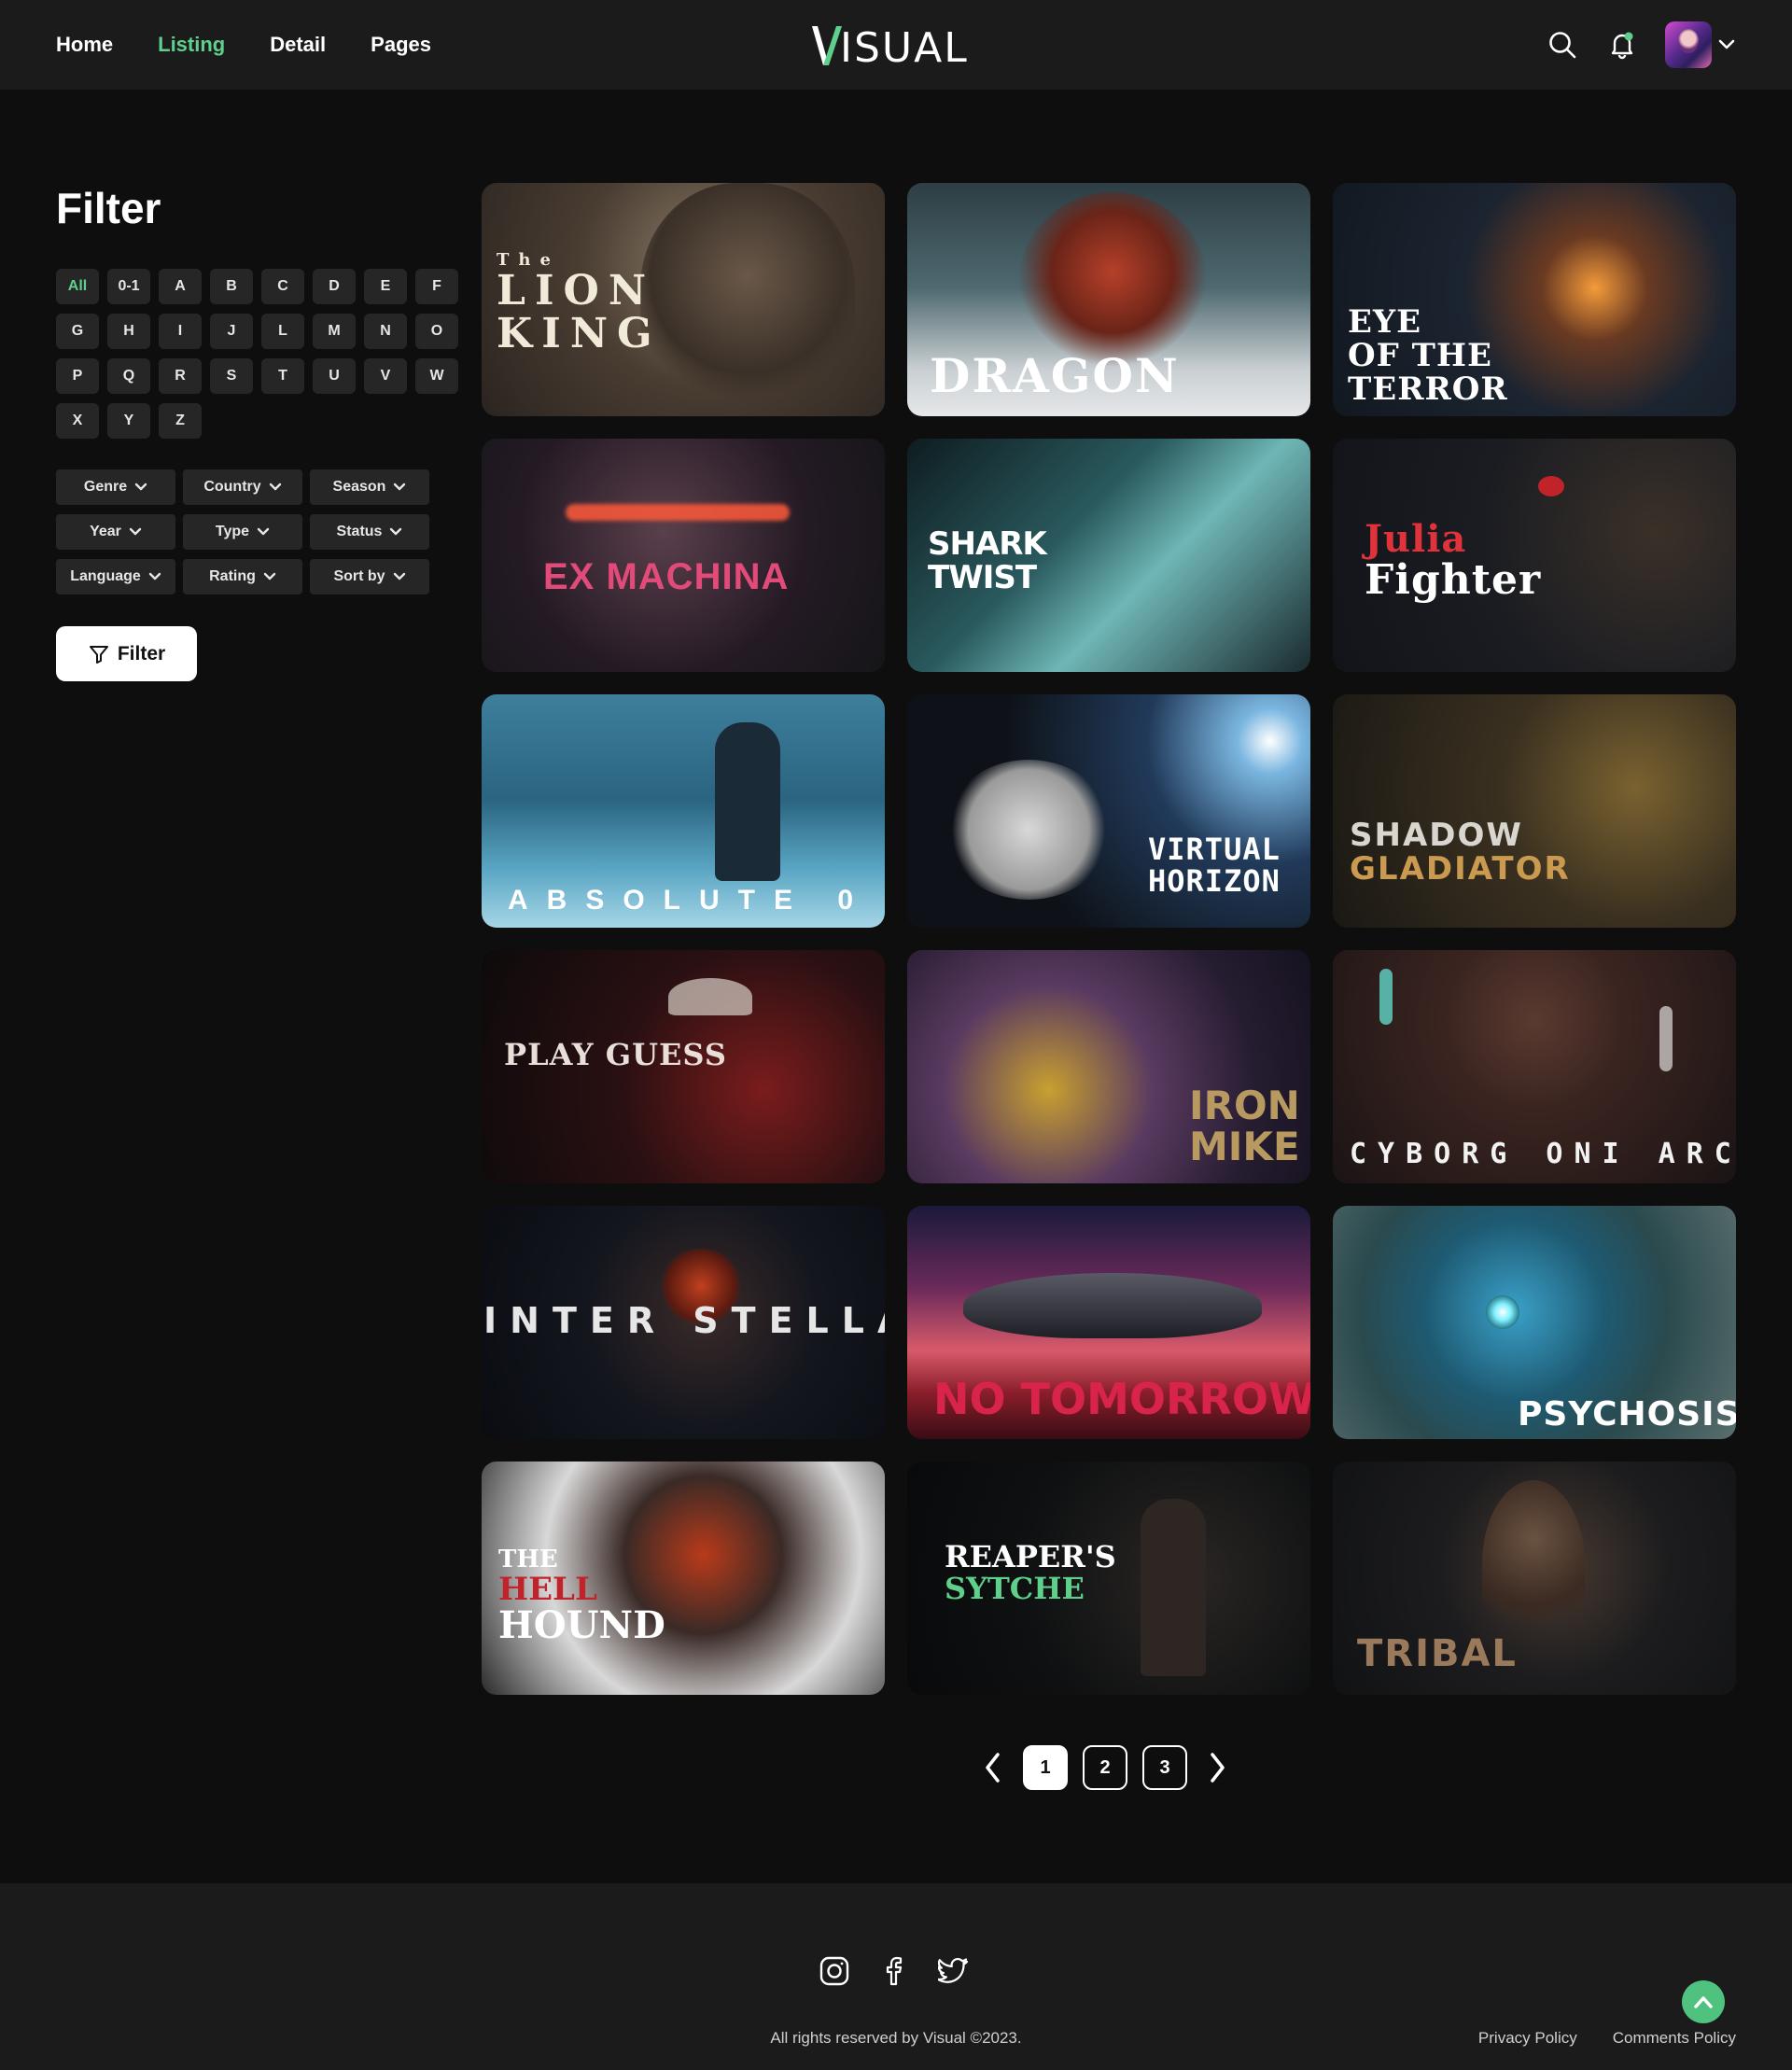  What do you see at coordinates (683, 1066) in the screenshot?
I see `movie-card: PLAY GUESS` at bounding box center [683, 1066].